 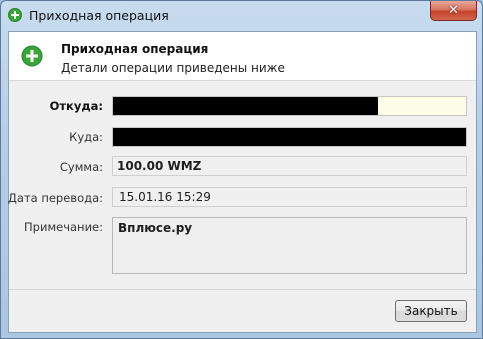 I want to click on window-title: Приходная операция, so click(x=99, y=15).